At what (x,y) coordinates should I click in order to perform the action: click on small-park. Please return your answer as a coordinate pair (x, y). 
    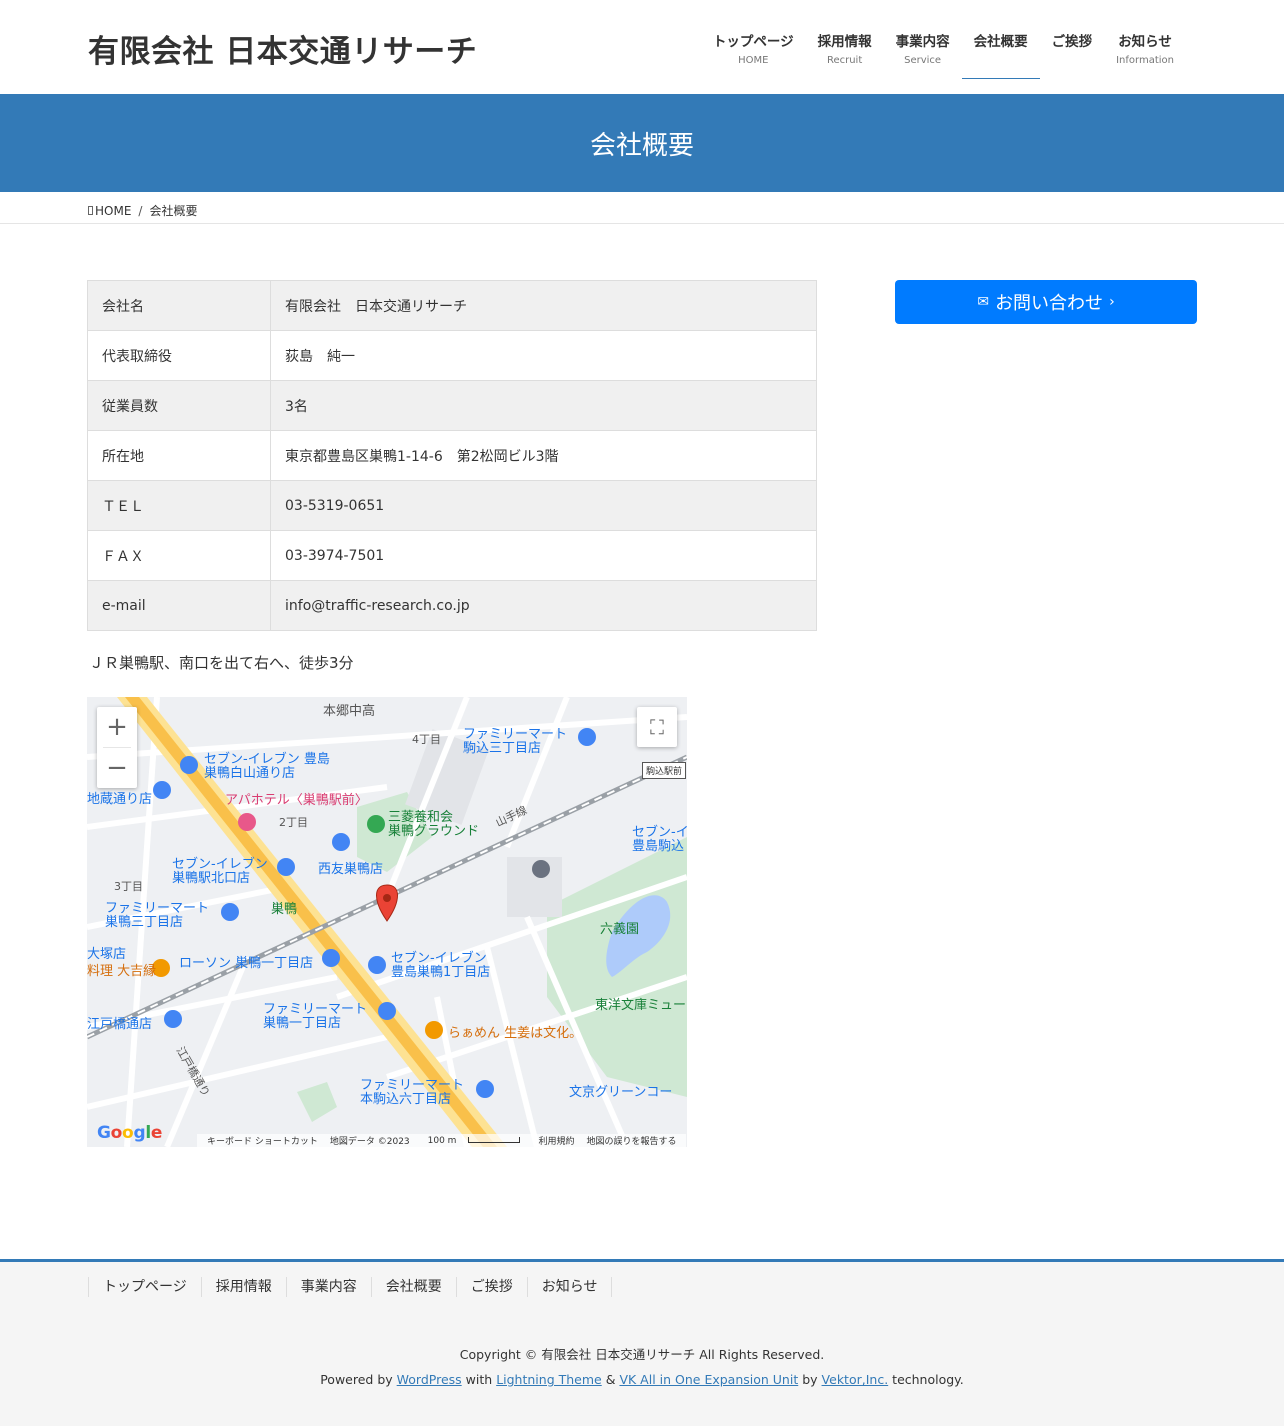
    Looking at the image, I should click on (317, 1102).